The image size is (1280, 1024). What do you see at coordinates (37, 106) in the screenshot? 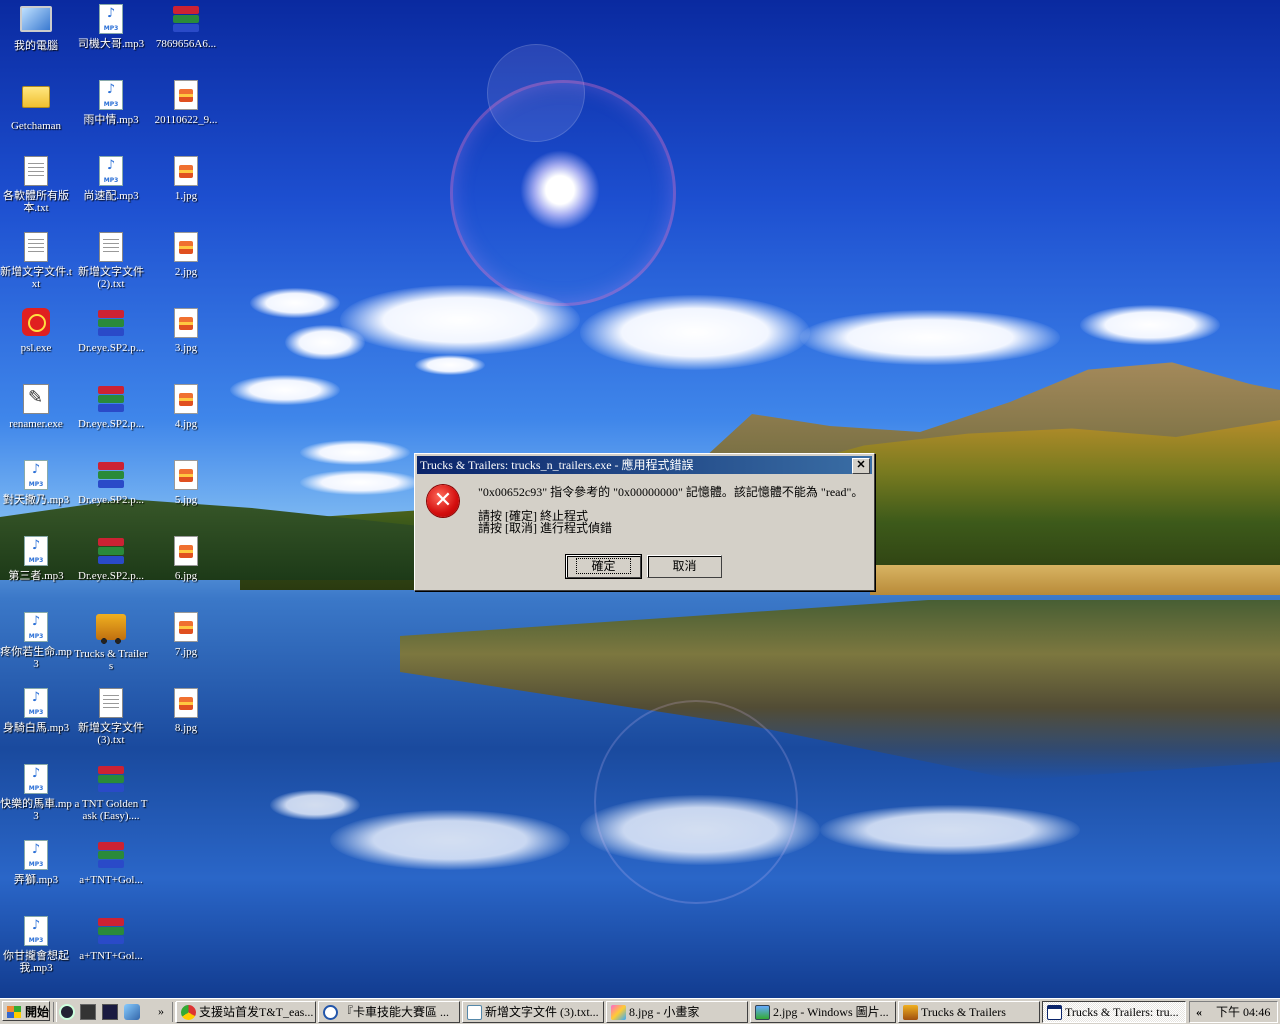
I see `desktop-icon-folder: Getchaman` at bounding box center [37, 106].